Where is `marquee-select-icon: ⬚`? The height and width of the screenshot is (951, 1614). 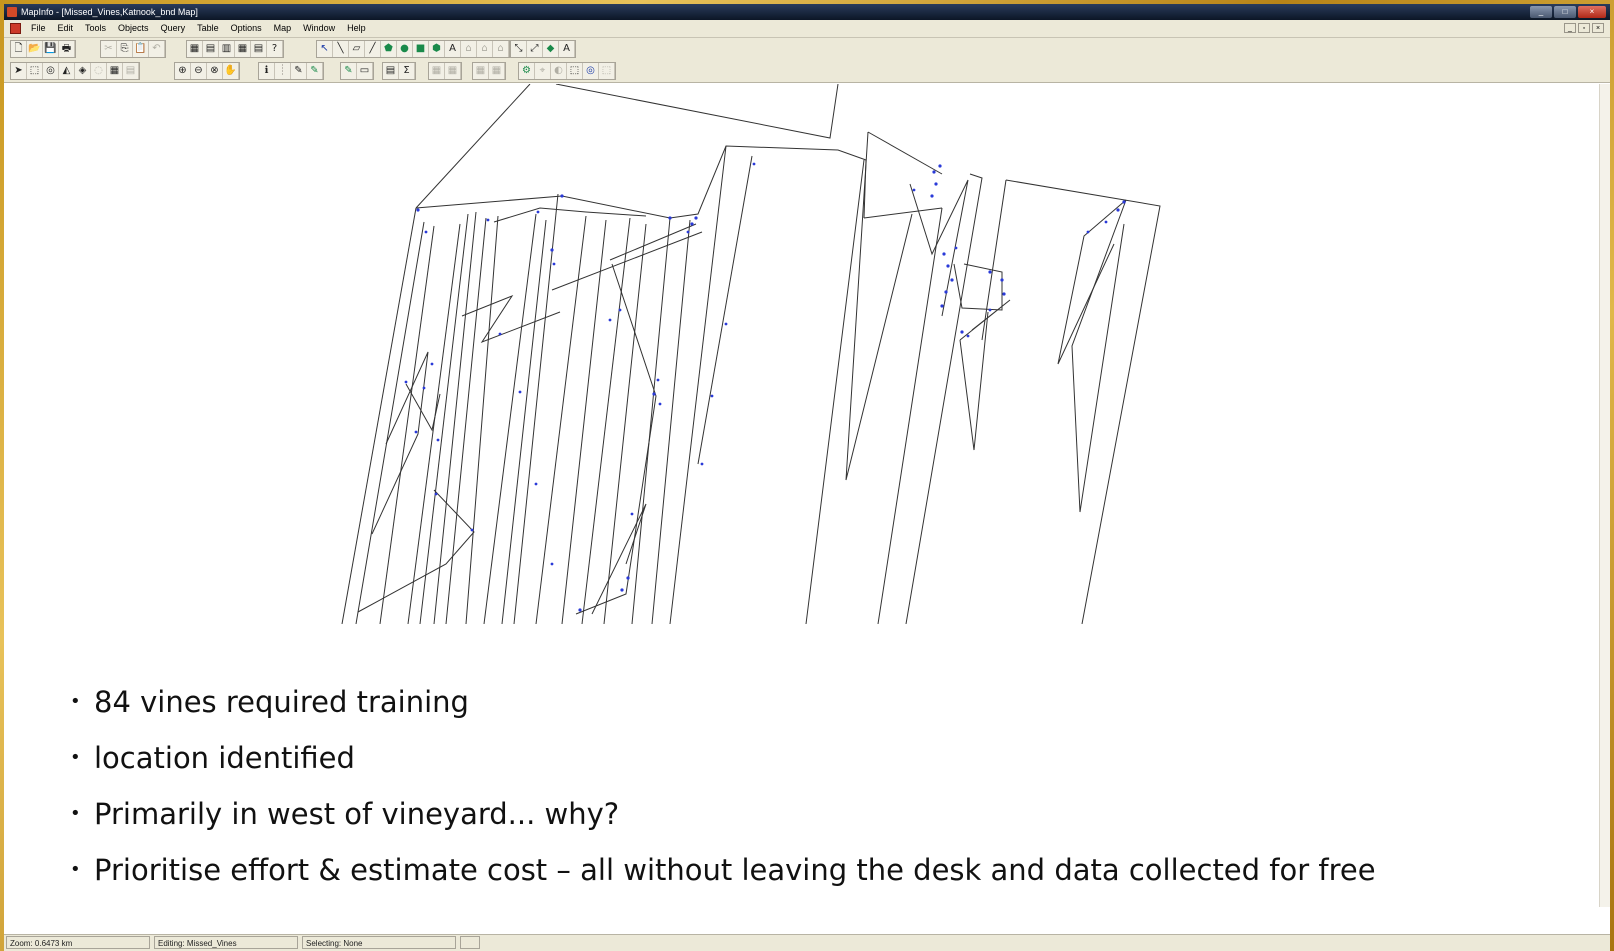 marquee-select-icon: ⬚ is located at coordinates (35, 71).